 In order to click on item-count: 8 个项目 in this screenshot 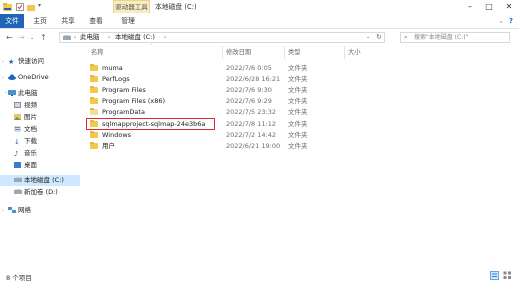, I will do `click(19, 278)`.